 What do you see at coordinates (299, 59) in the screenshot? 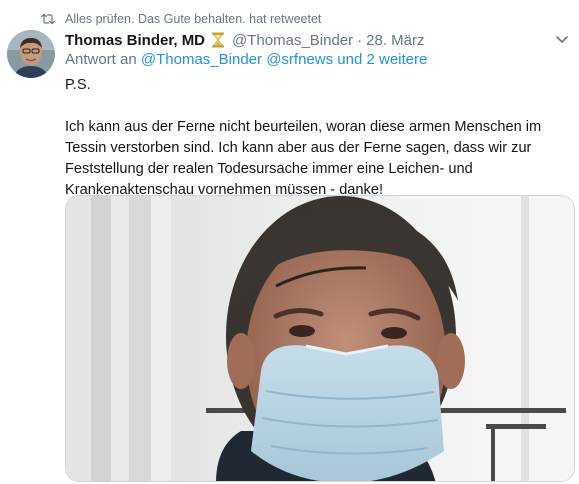
I see `mention-link: @srfnews` at bounding box center [299, 59].